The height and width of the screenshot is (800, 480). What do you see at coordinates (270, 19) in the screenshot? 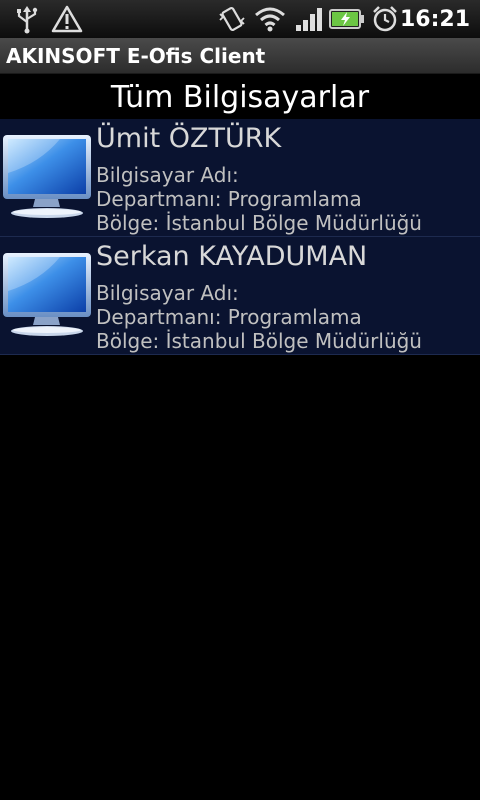
I see `wifi-icon` at bounding box center [270, 19].